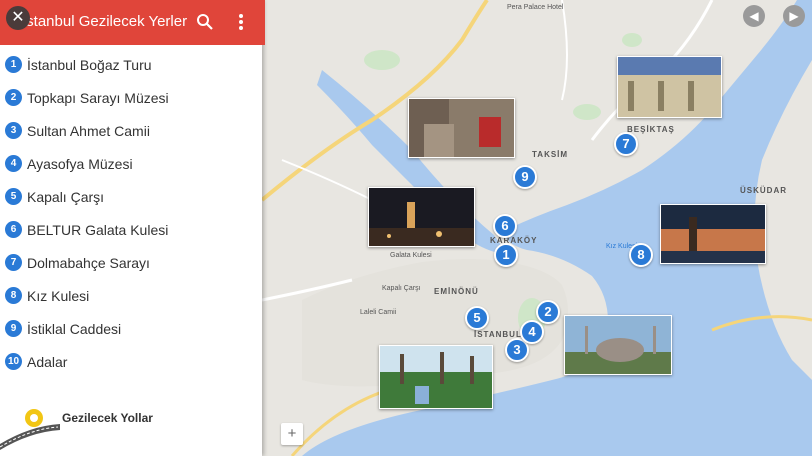  I want to click on galata-photo-icon, so click(421, 217).